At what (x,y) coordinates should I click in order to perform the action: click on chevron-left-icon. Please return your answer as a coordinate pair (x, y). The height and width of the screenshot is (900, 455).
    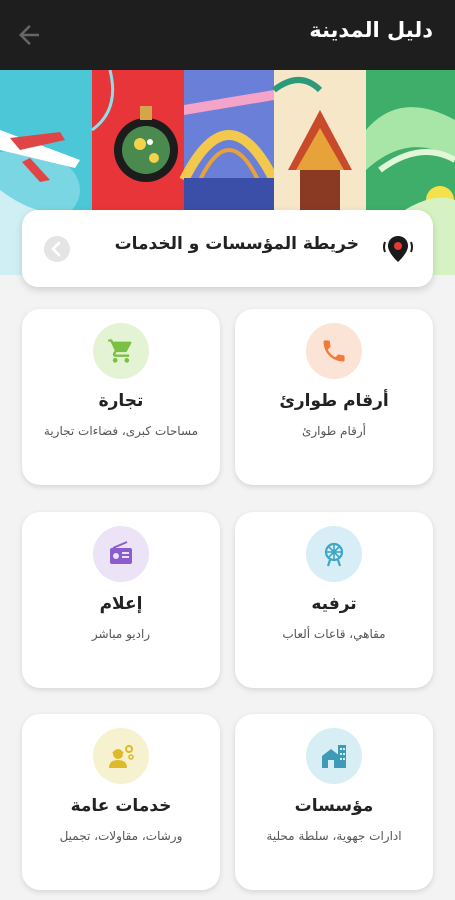
    Looking at the image, I should click on (57, 249).